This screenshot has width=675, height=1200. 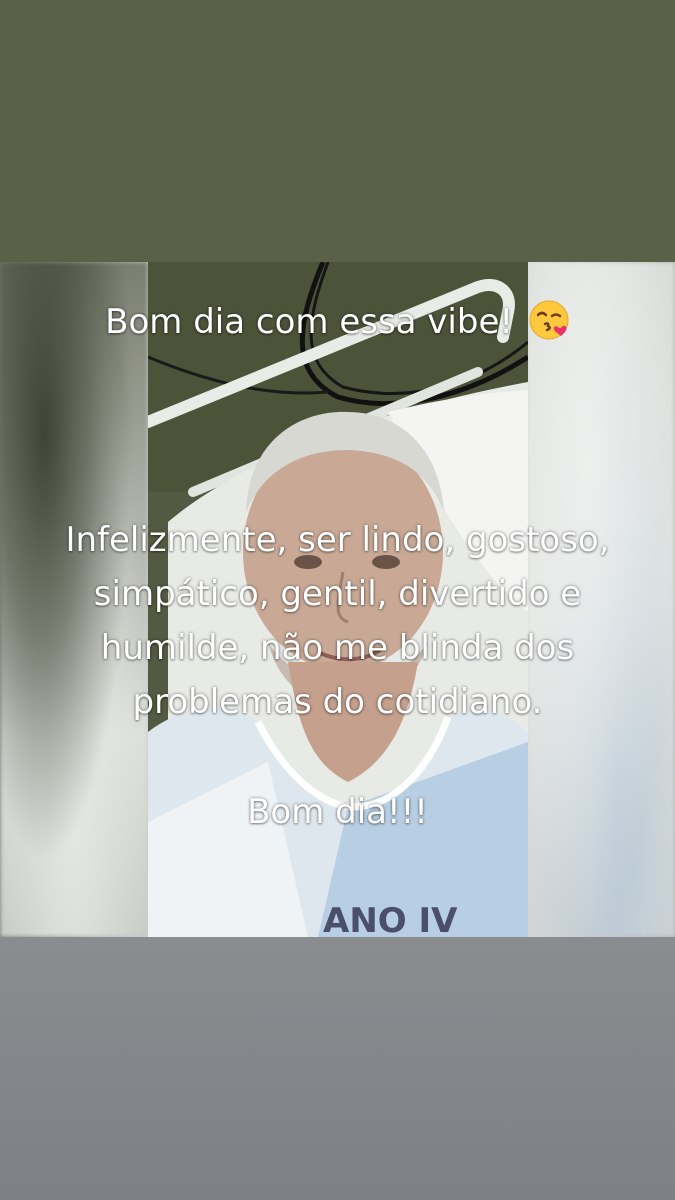 What do you see at coordinates (337, 594) in the screenshot?
I see `caption-body-line: simpático, gentil, divertido e` at bounding box center [337, 594].